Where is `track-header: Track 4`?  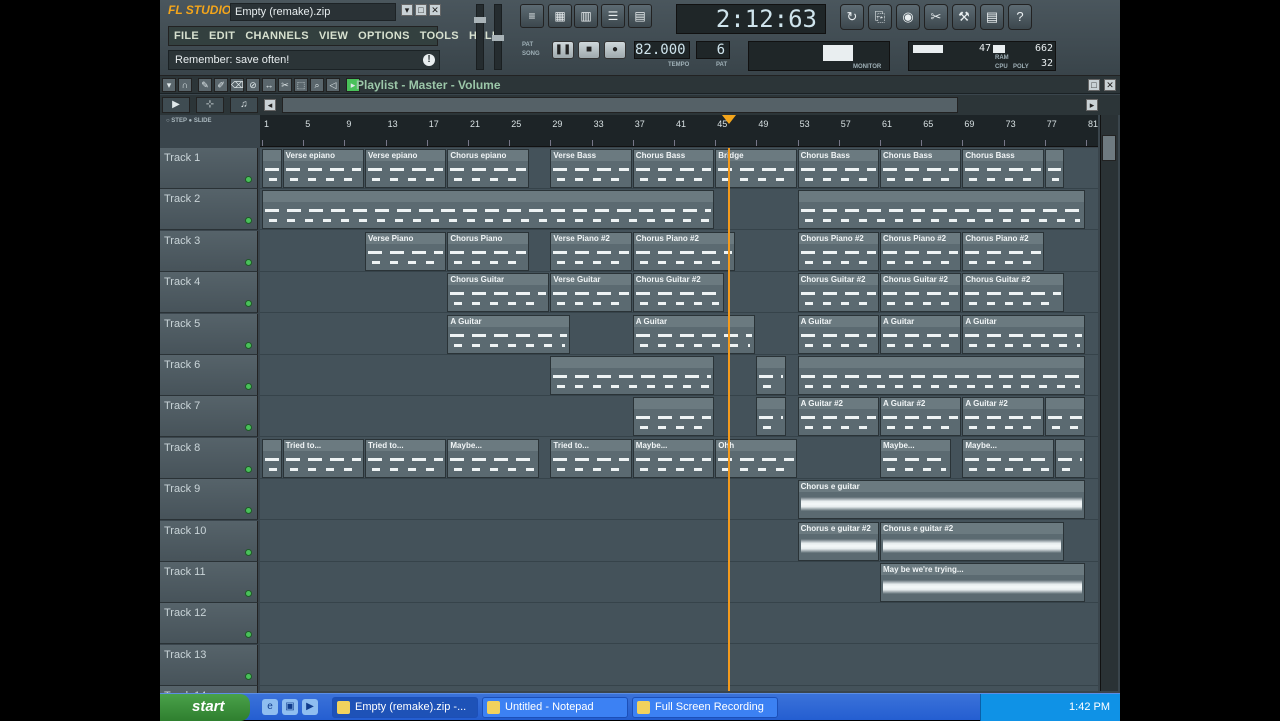
track-header: Track 4 is located at coordinates (209, 293).